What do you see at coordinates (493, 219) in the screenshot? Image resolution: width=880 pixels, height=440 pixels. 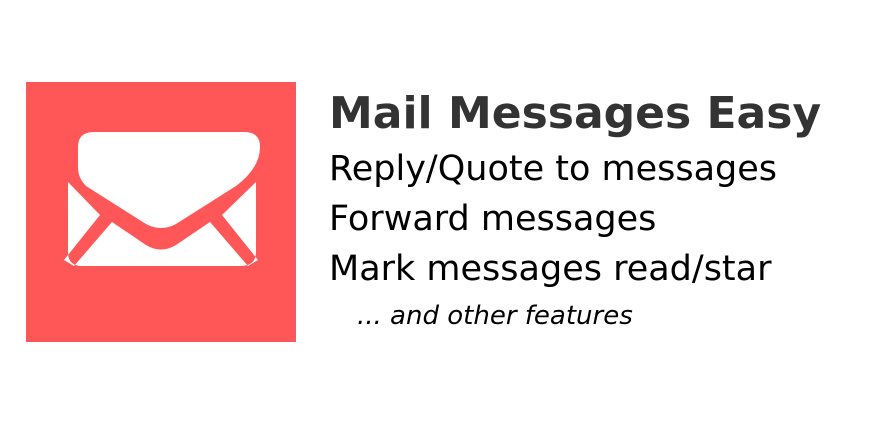 I see `feature-item-forward: Forward messages` at bounding box center [493, 219].